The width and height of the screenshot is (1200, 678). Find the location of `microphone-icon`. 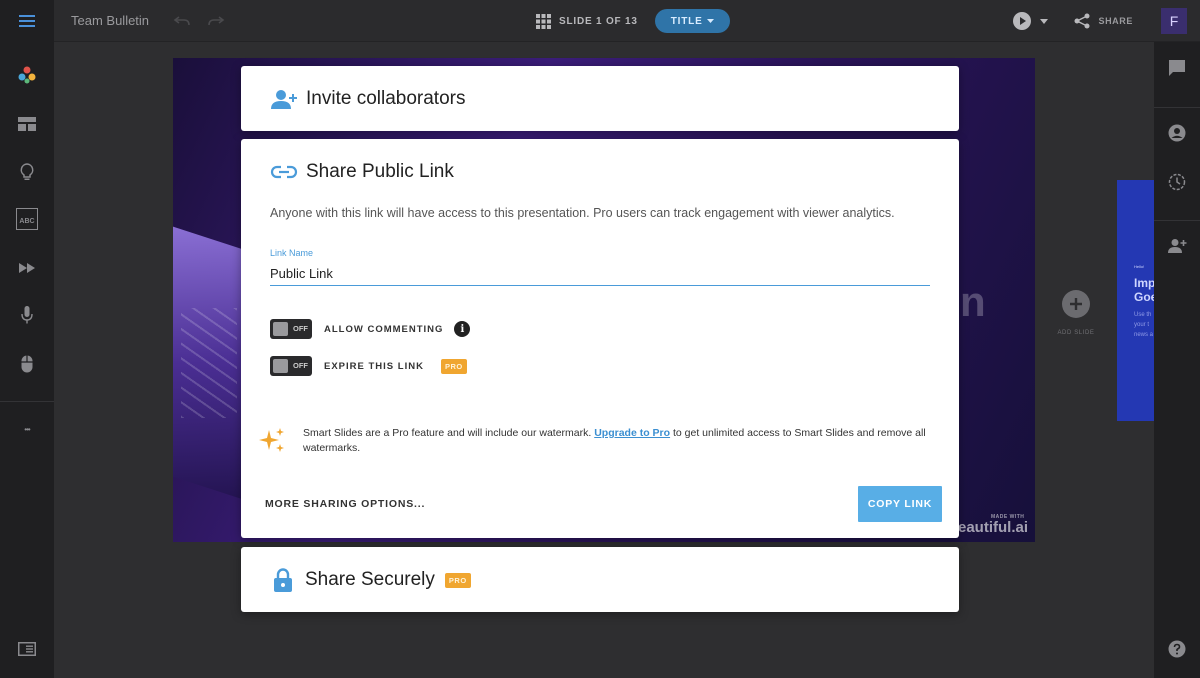

microphone-icon is located at coordinates (27, 315).